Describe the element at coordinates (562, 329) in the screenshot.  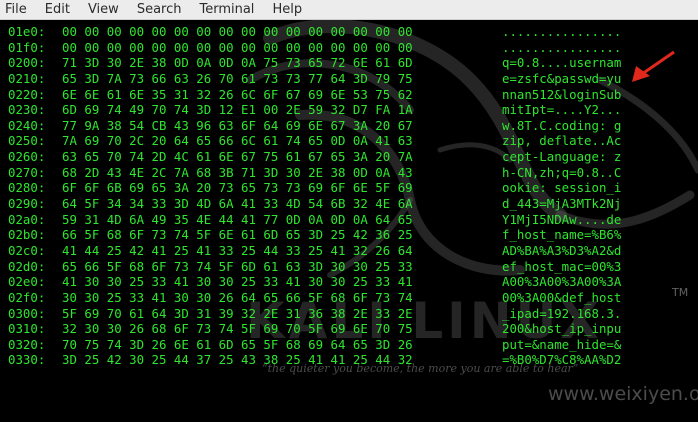
I see `dump-ascii: 200&host_ip_inpu` at that location.